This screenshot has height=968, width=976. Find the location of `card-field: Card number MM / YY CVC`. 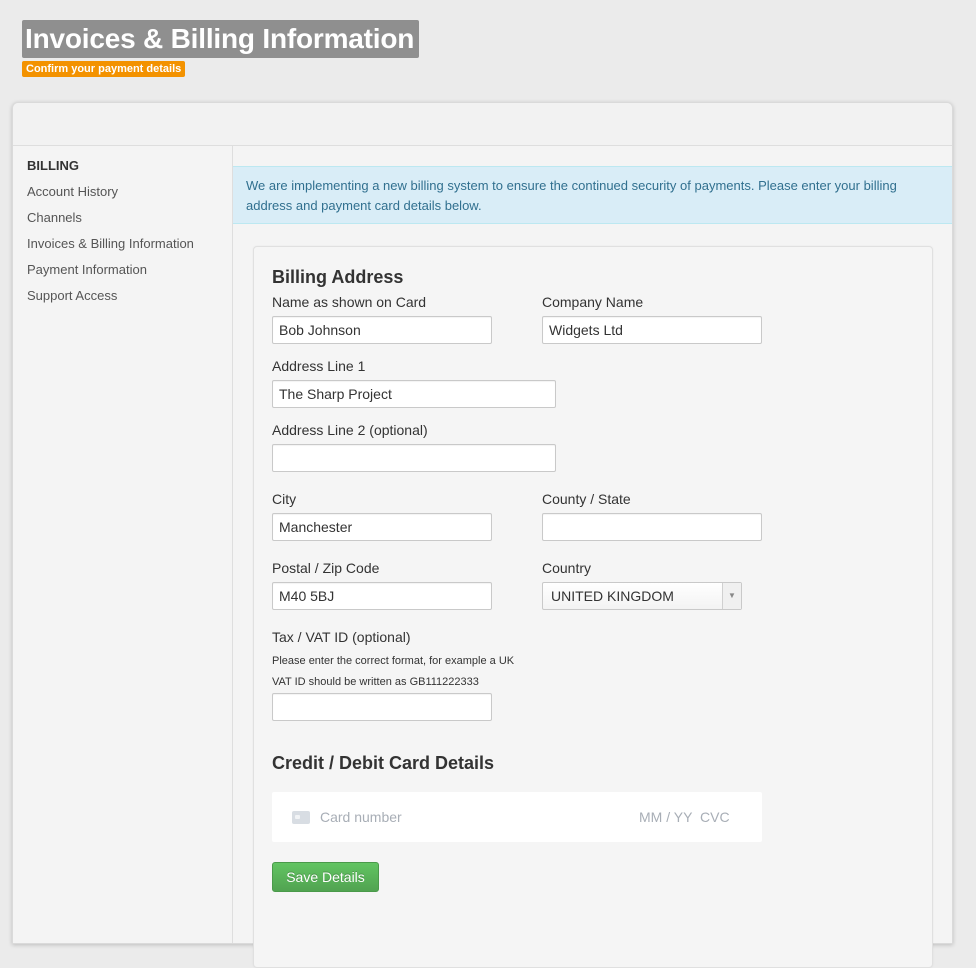

card-field: Card number MM / YY CVC is located at coordinates (517, 817).